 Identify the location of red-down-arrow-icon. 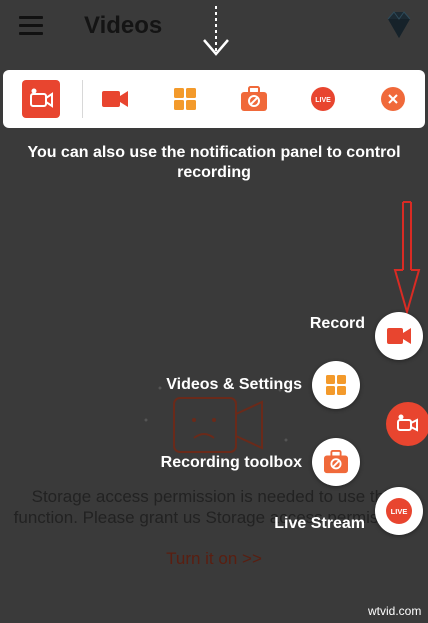
(407, 258).